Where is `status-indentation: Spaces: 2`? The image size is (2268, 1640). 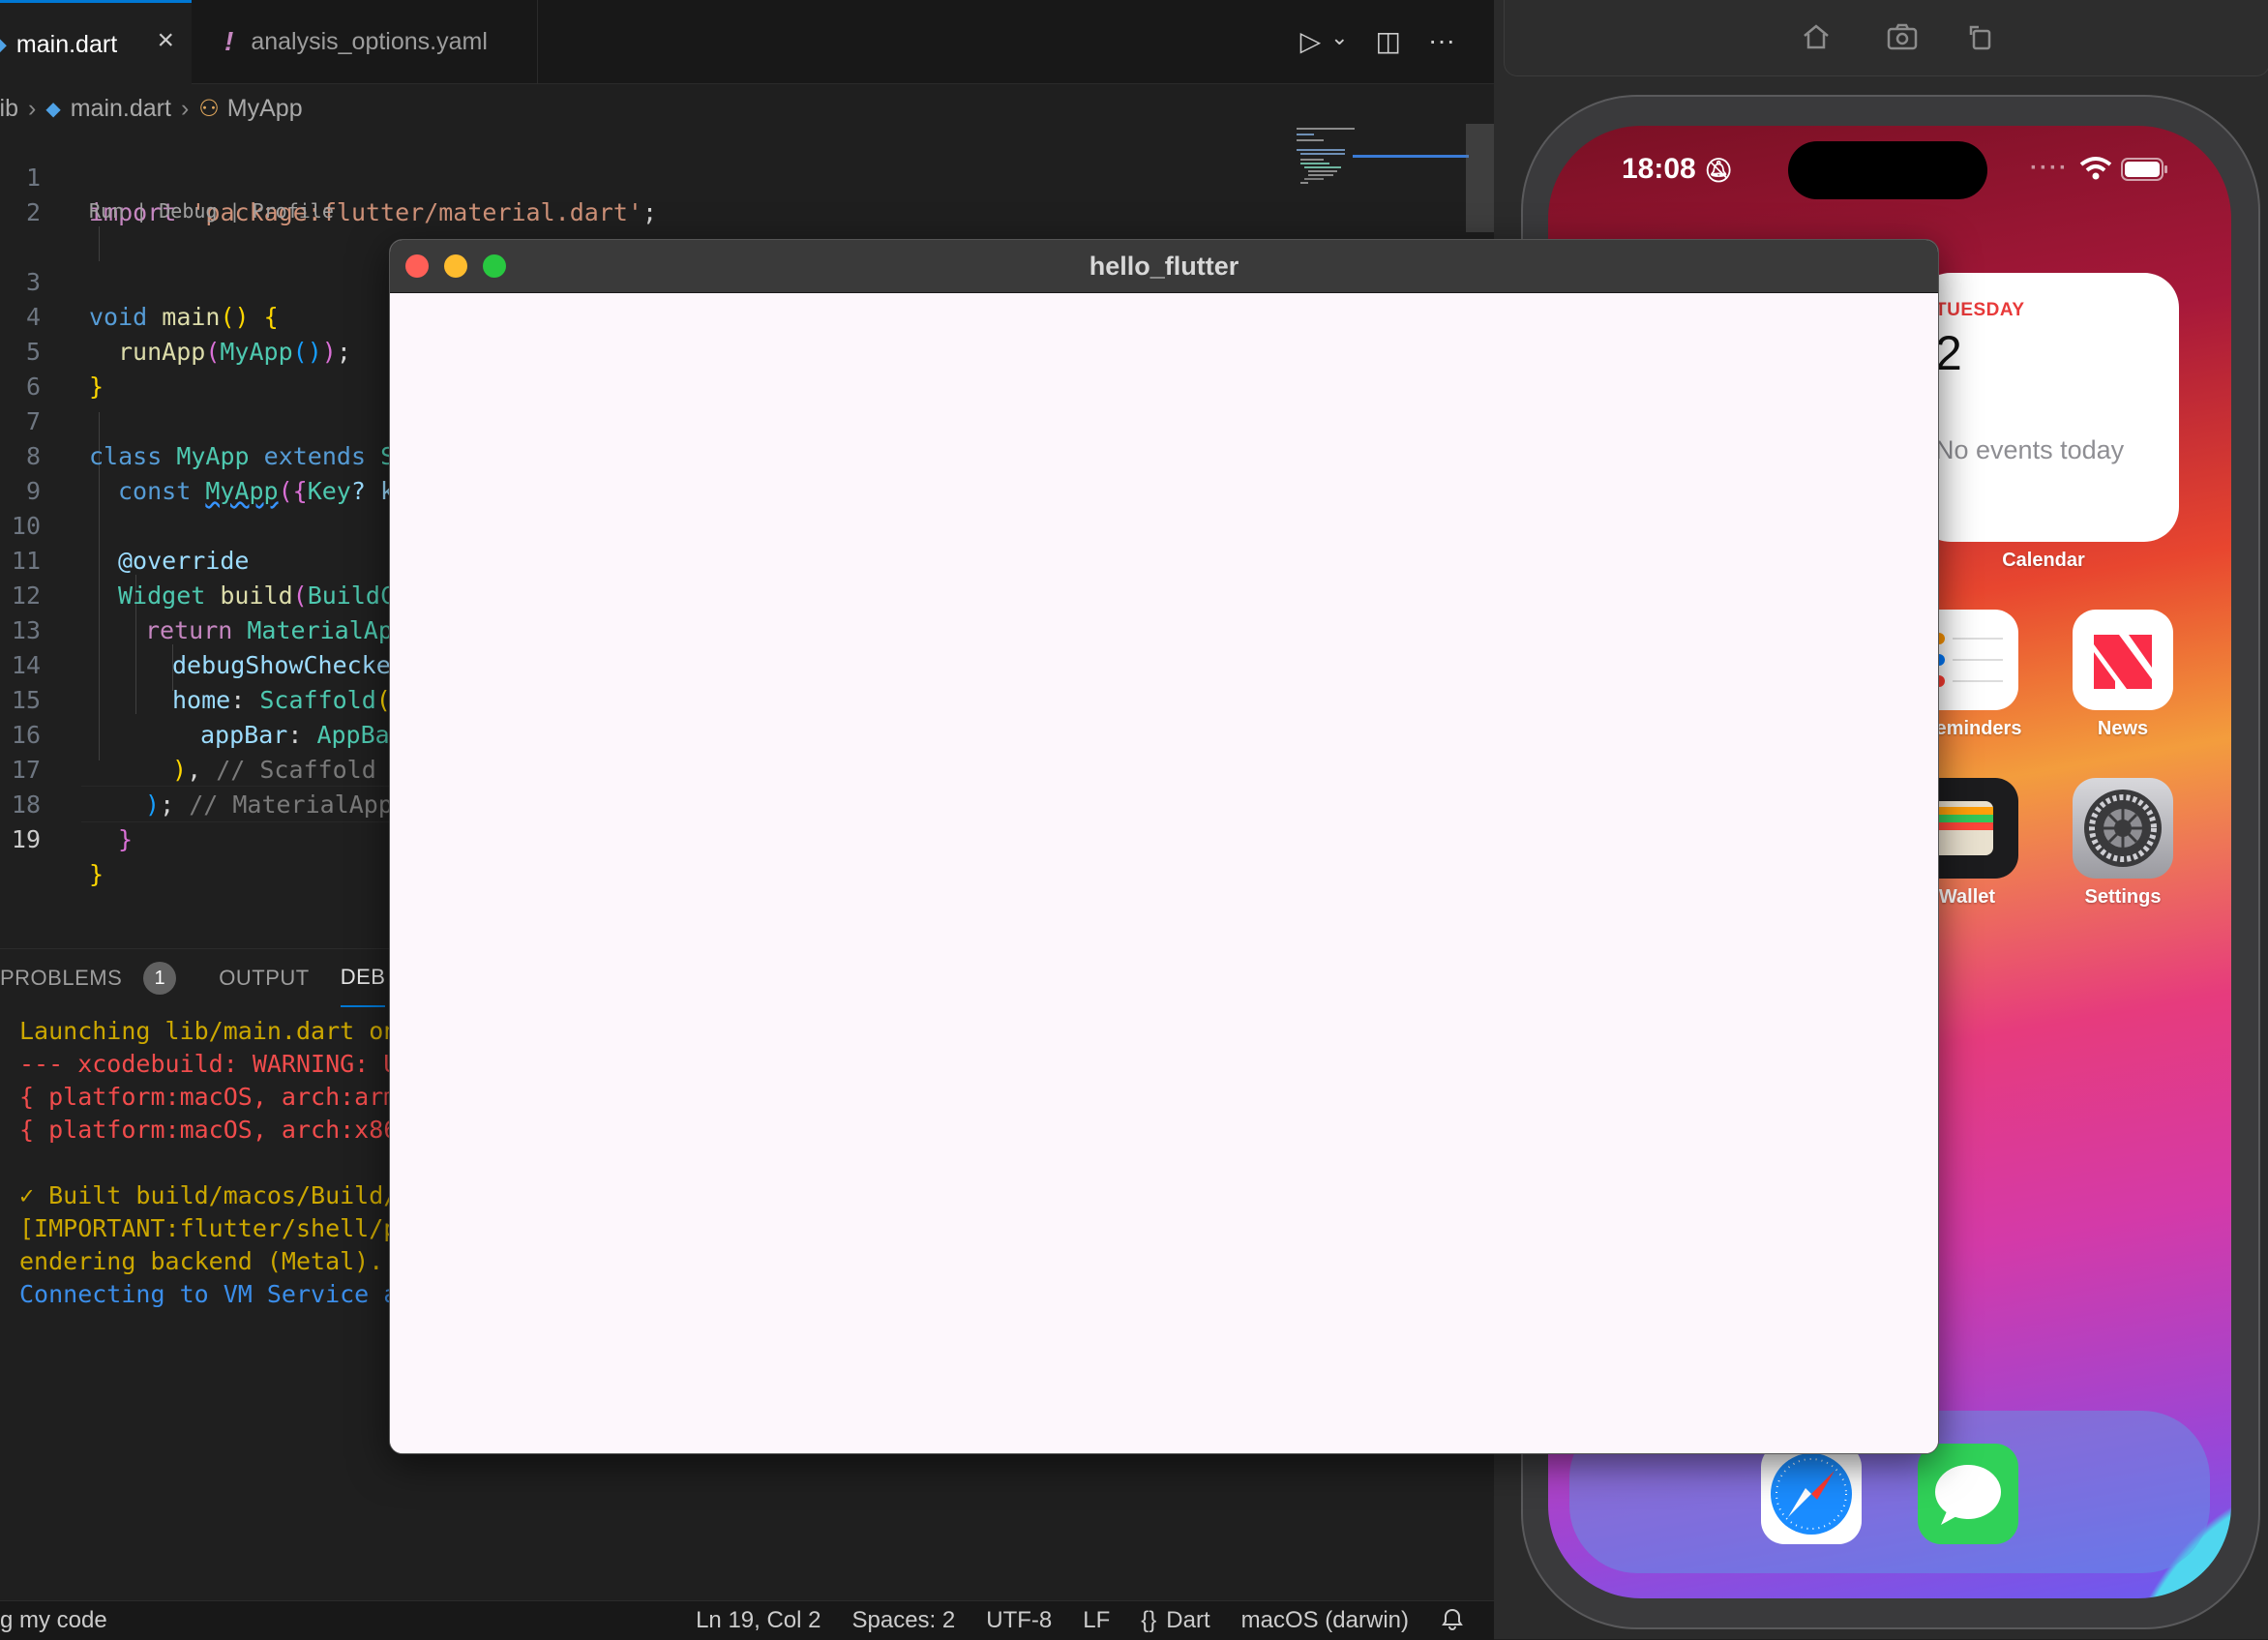
status-indentation: Spaces: 2 is located at coordinates (904, 1623).